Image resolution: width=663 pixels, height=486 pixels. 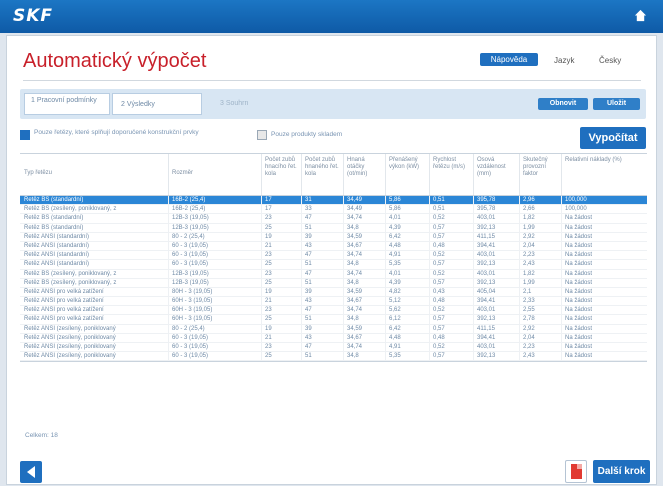 I want to click on col-chain-type: Typ řetězu, so click(x=94, y=174).